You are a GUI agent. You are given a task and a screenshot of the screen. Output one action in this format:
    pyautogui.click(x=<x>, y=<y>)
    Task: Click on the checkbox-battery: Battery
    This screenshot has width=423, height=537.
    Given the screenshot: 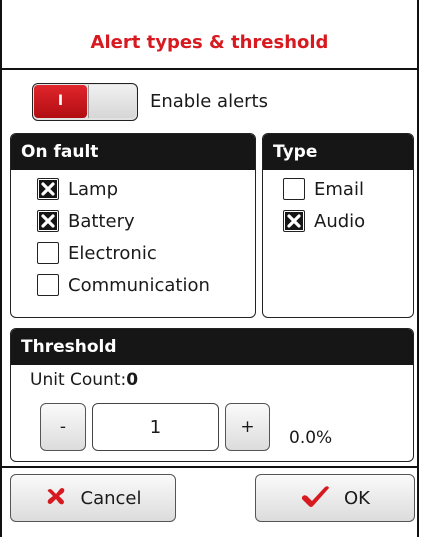 What is the action you would take?
    pyautogui.click(x=86, y=221)
    